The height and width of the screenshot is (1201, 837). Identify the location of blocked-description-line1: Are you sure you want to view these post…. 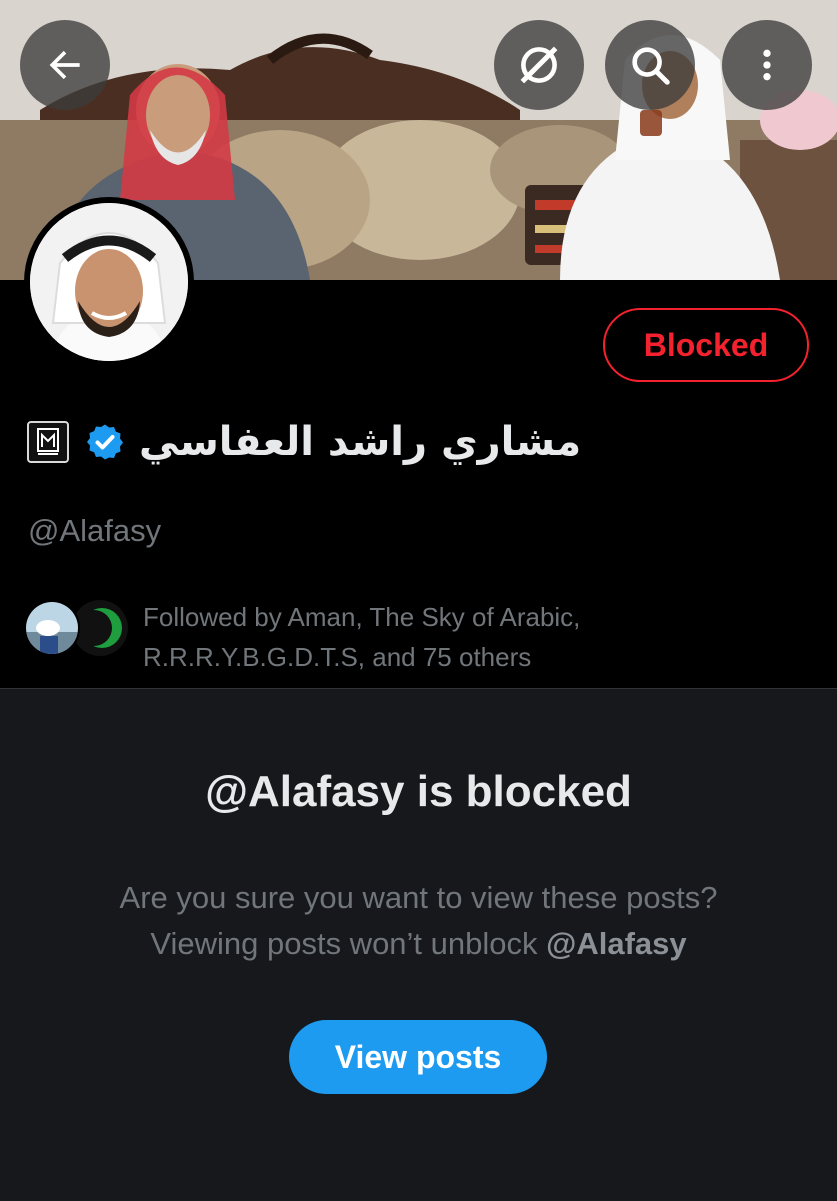
(418, 897).